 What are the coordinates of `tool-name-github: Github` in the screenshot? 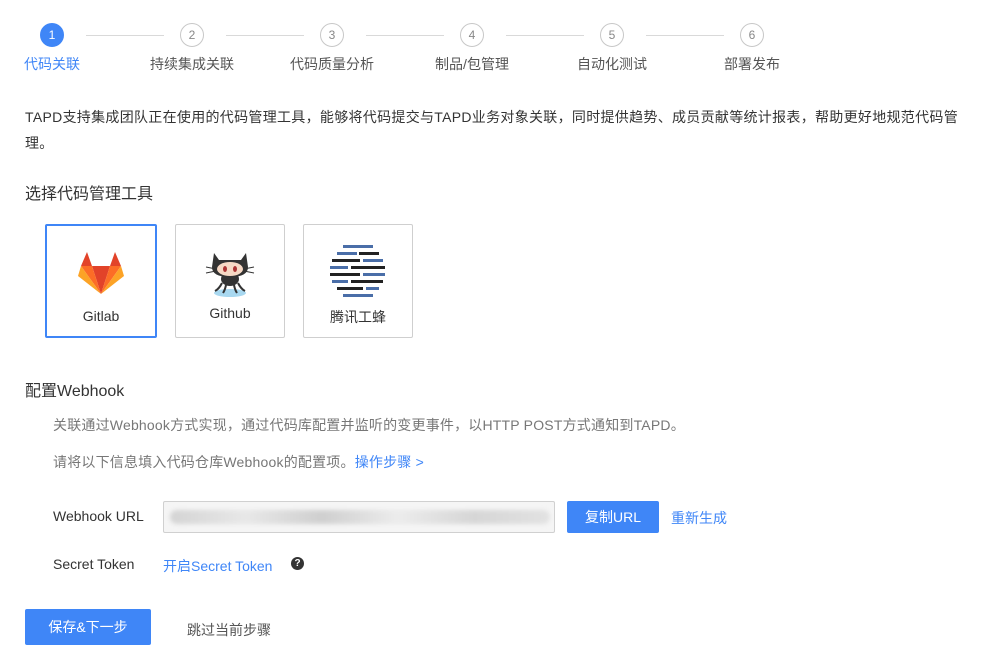 It's located at (230, 313).